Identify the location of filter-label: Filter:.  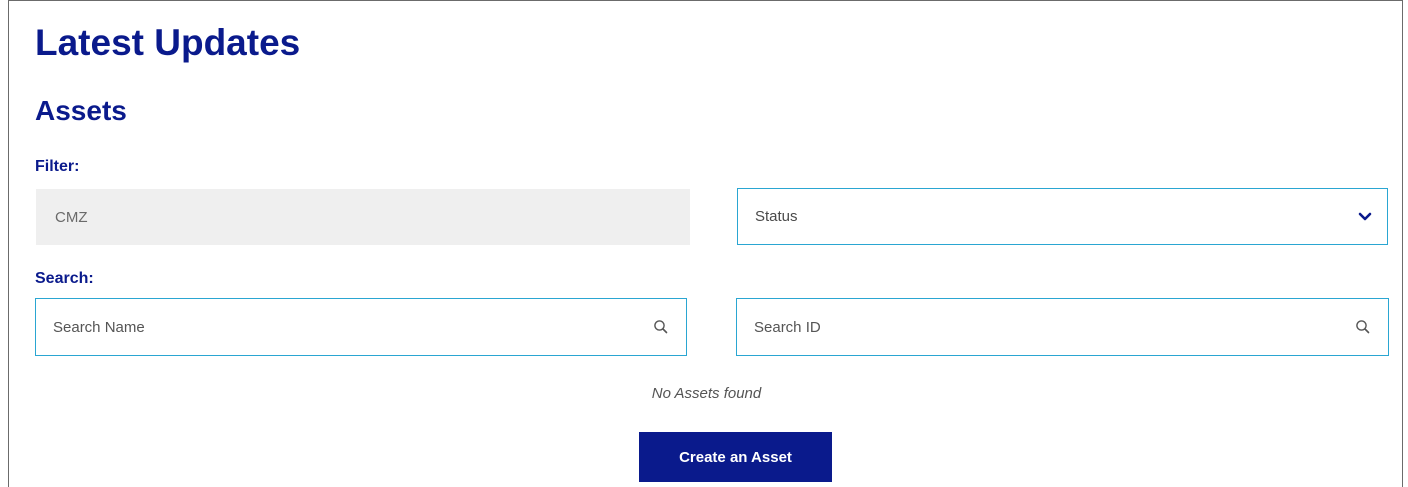
(57, 166).